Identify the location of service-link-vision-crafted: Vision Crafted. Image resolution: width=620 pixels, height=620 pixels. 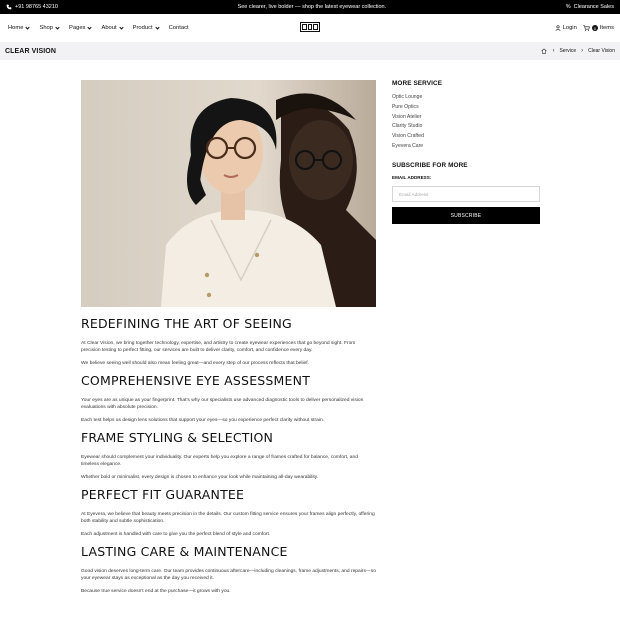
(466, 137).